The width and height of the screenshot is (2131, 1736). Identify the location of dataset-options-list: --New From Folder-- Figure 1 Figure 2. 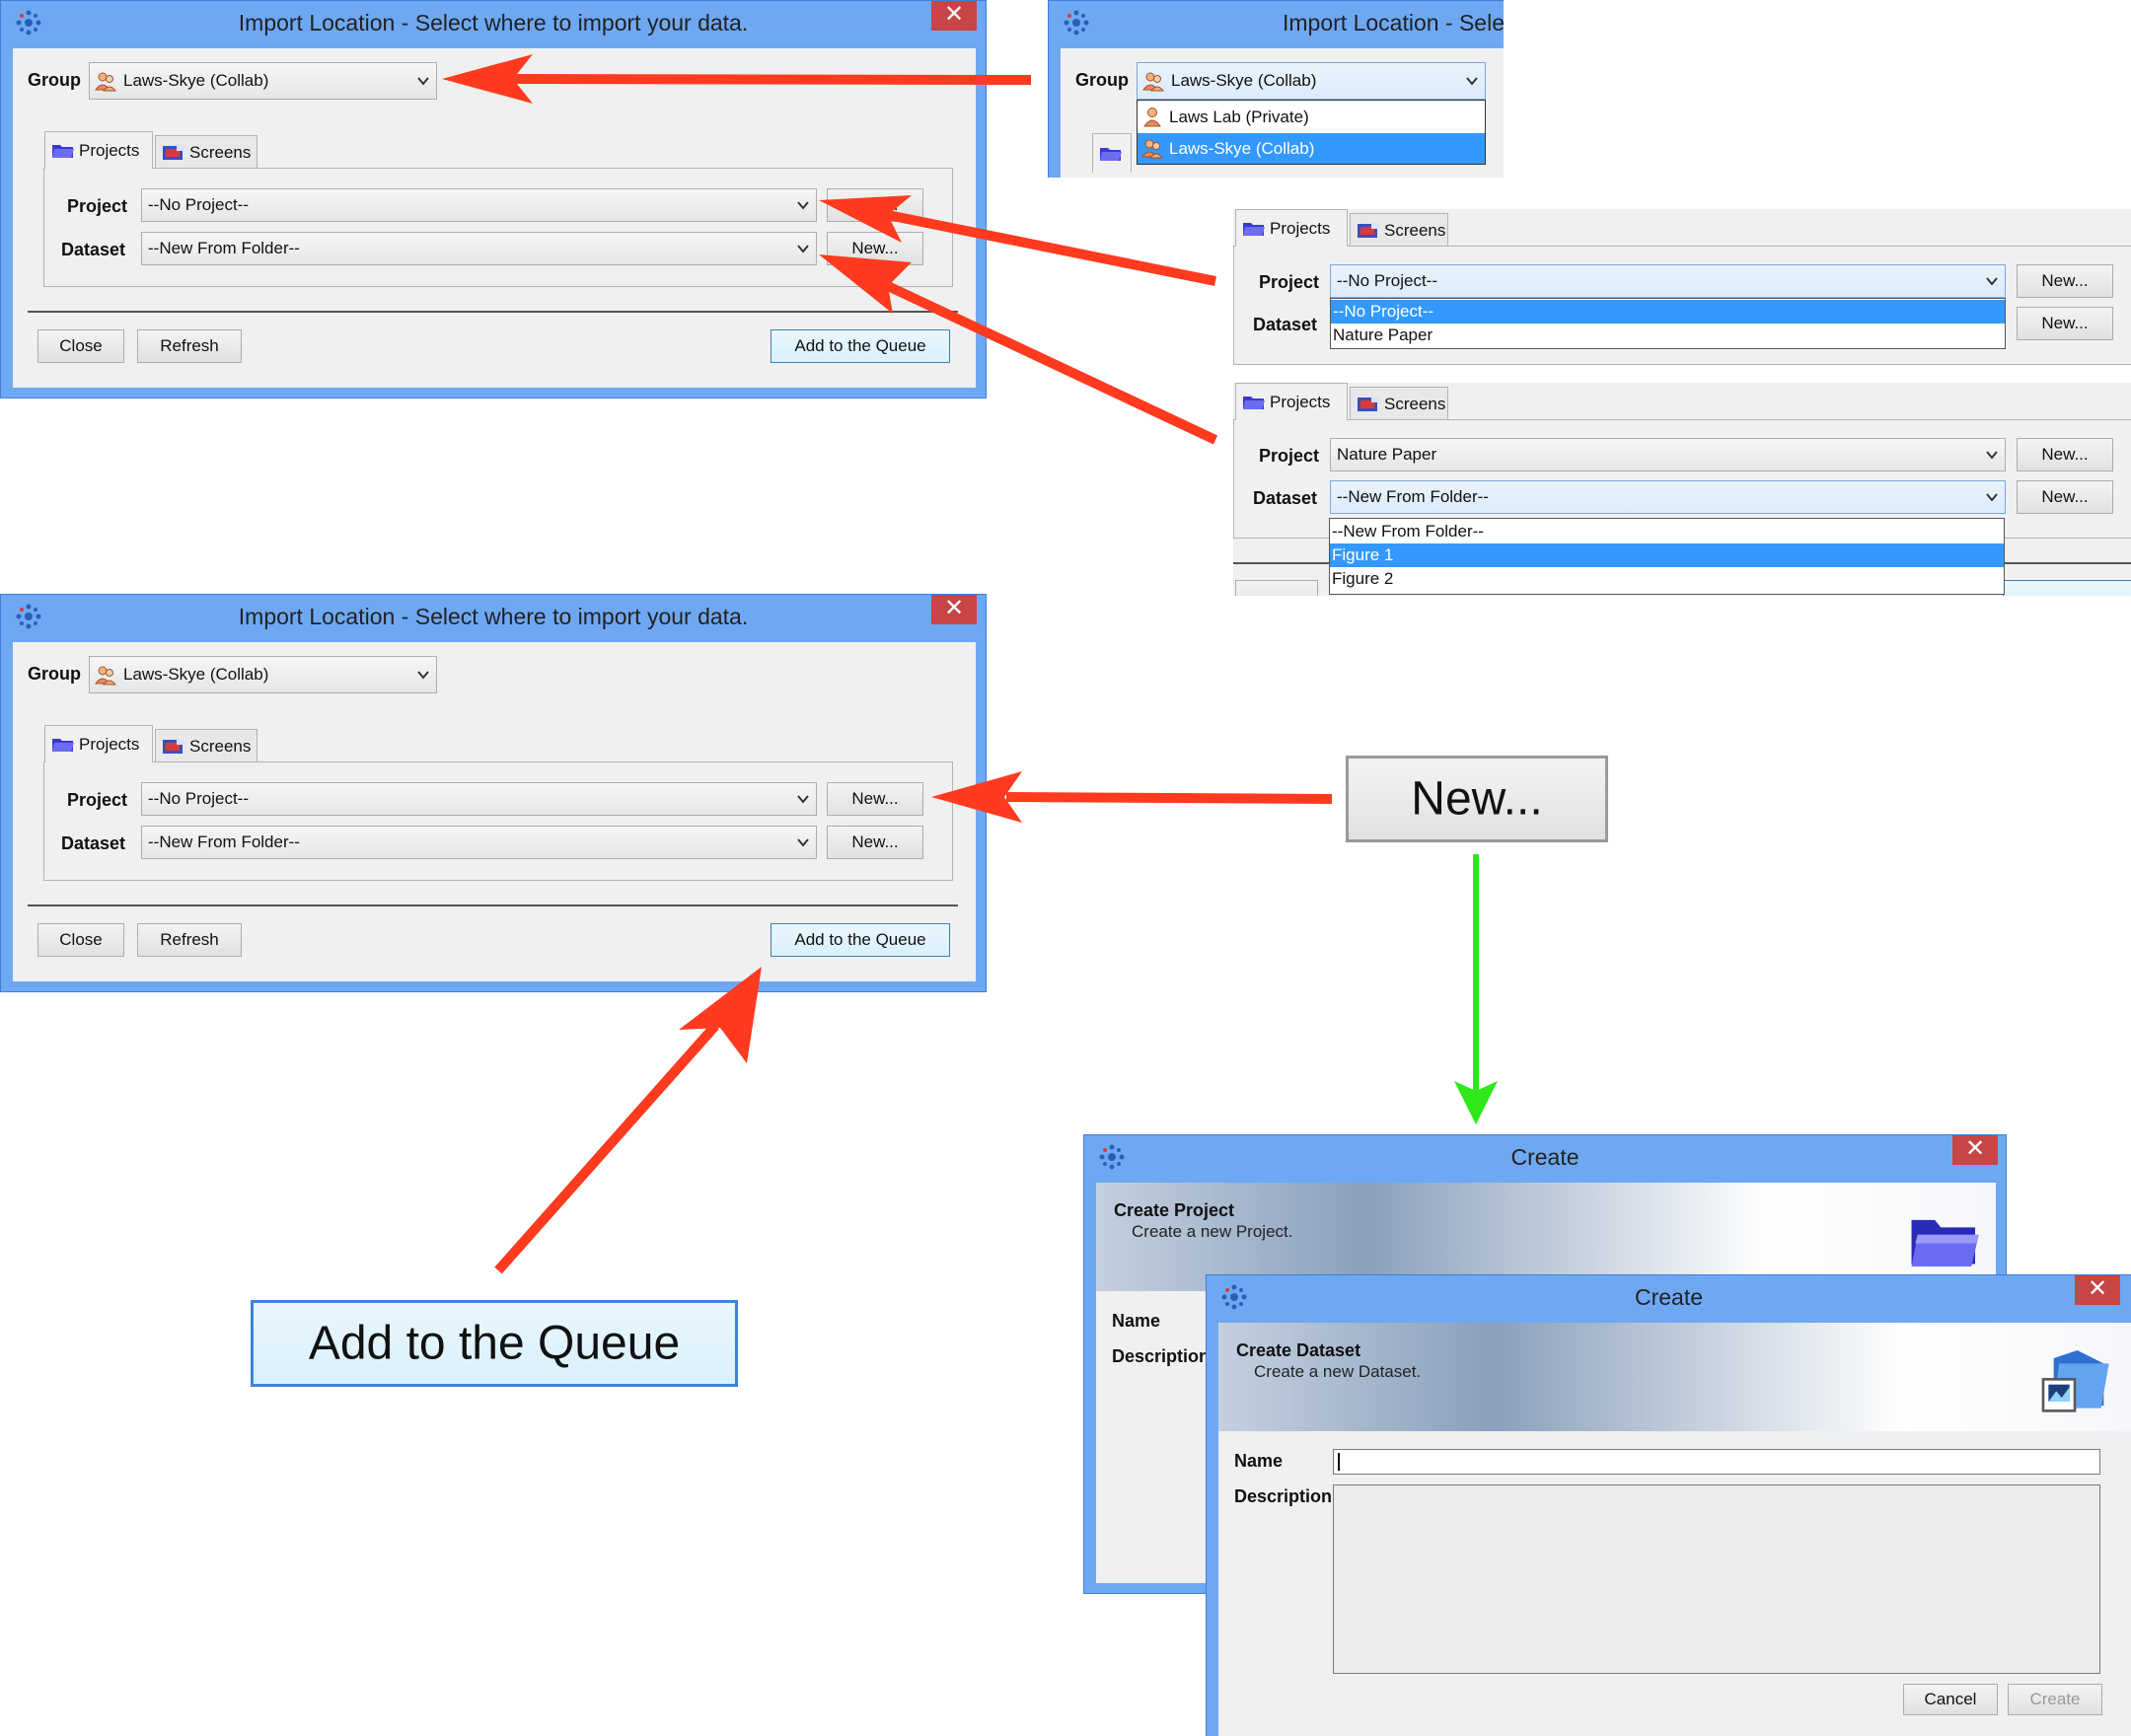
(1667, 556).